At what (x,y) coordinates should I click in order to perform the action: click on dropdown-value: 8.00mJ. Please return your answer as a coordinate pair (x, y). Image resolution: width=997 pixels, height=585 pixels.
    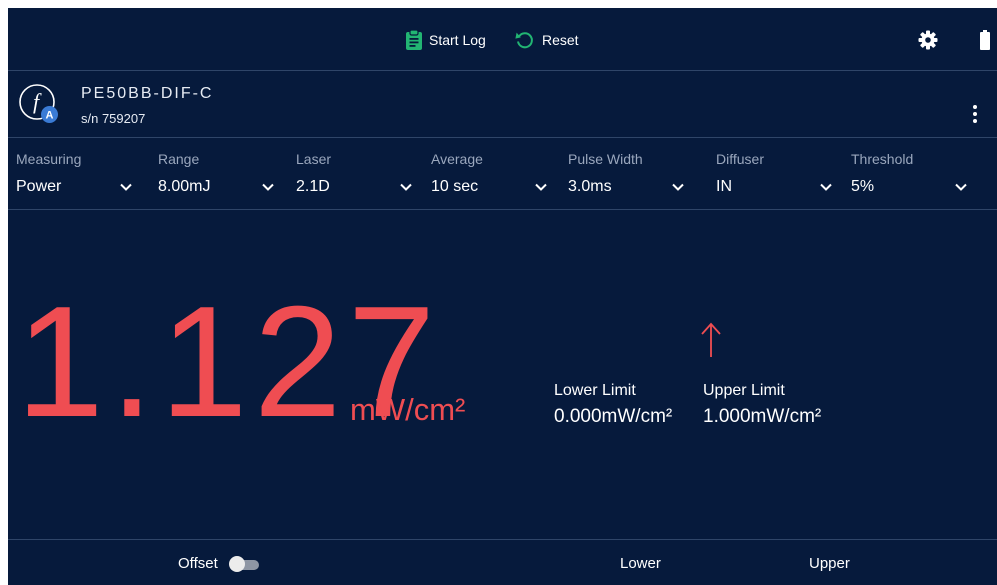
    Looking at the image, I should click on (184, 186).